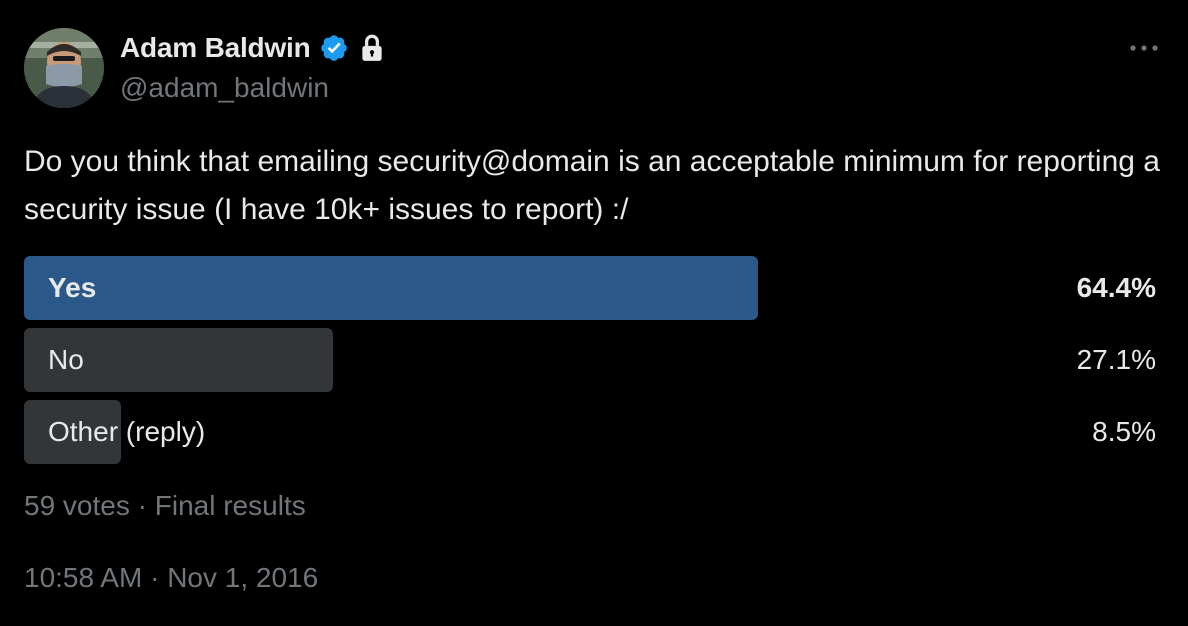 The height and width of the screenshot is (626, 1188). Describe the element at coordinates (230, 505) in the screenshot. I see `poll-status: Final results` at that location.